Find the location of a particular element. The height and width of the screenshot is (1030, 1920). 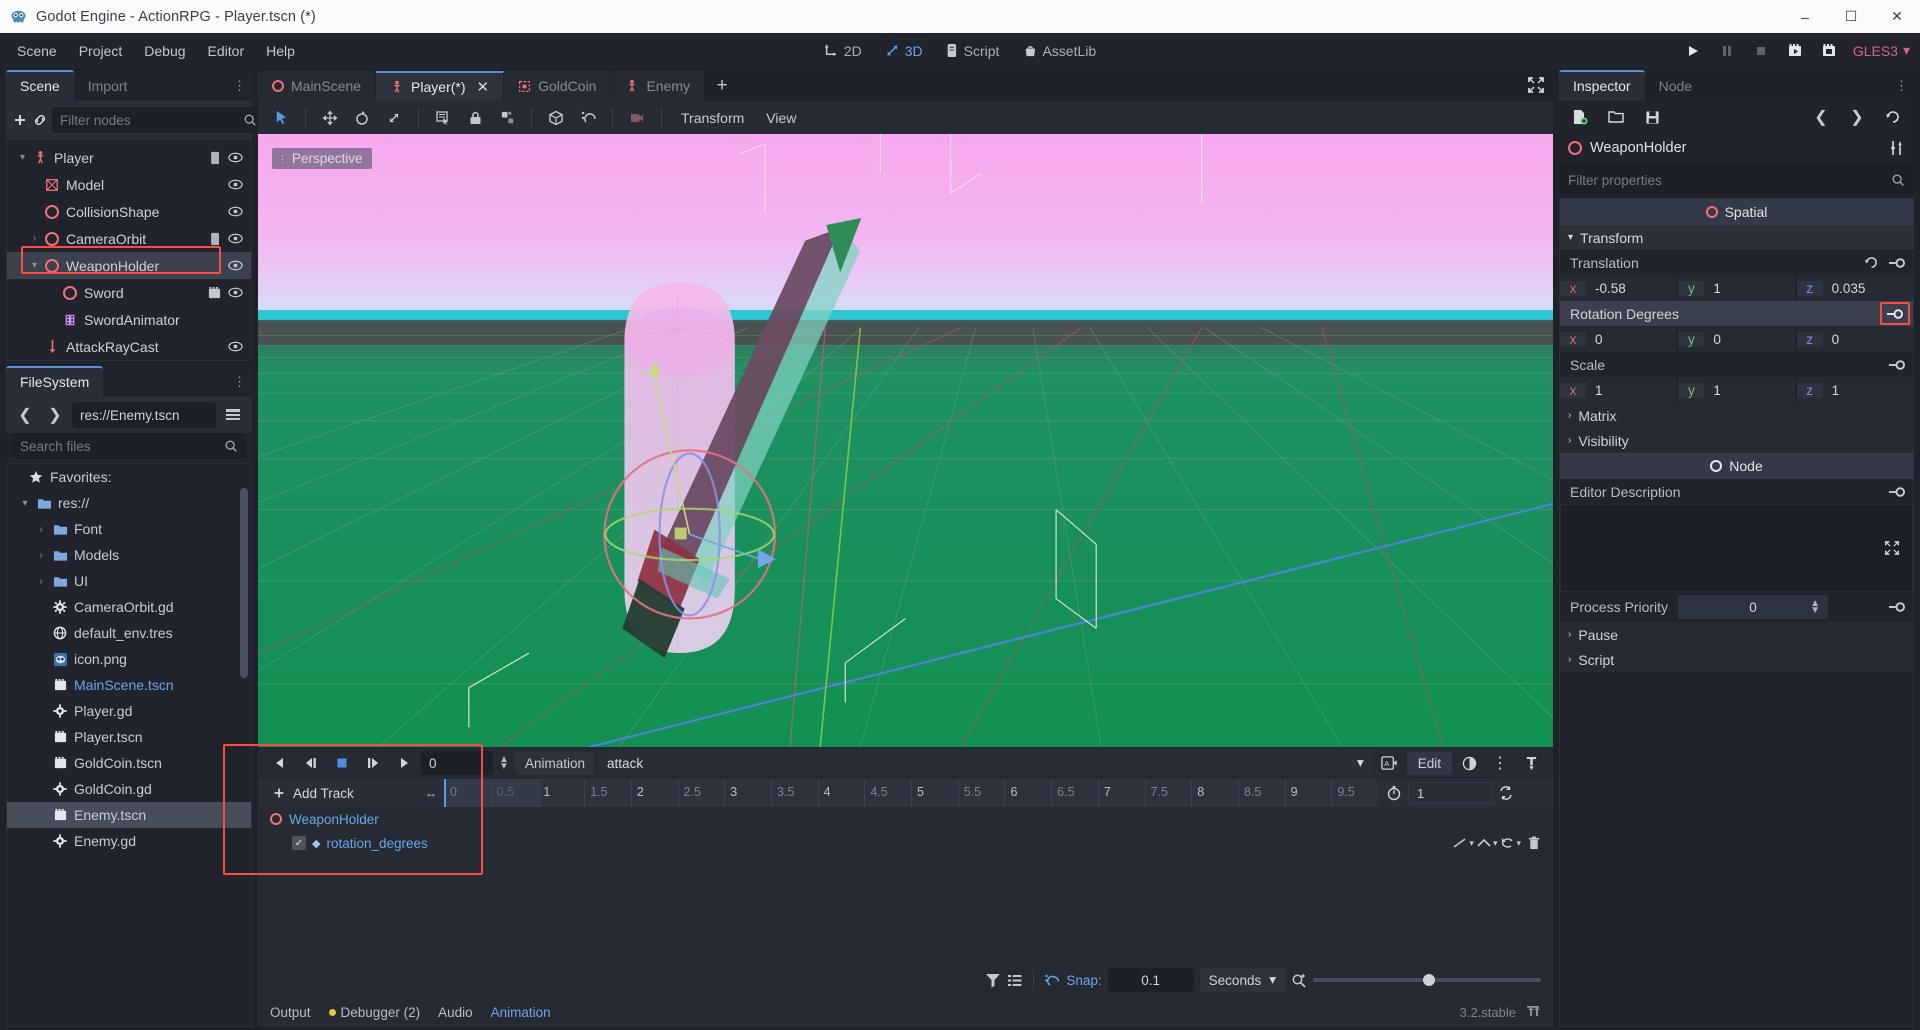

add-track-button: Add Track is located at coordinates (338, 793).